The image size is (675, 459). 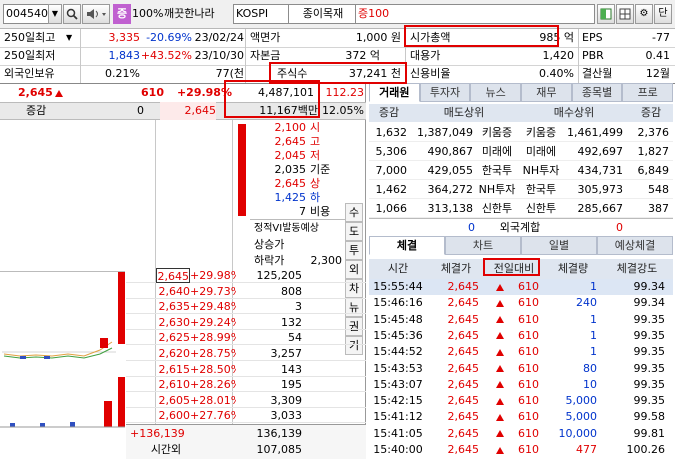 I want to click on bid-price: 2,635, so click(x=174, y=307).